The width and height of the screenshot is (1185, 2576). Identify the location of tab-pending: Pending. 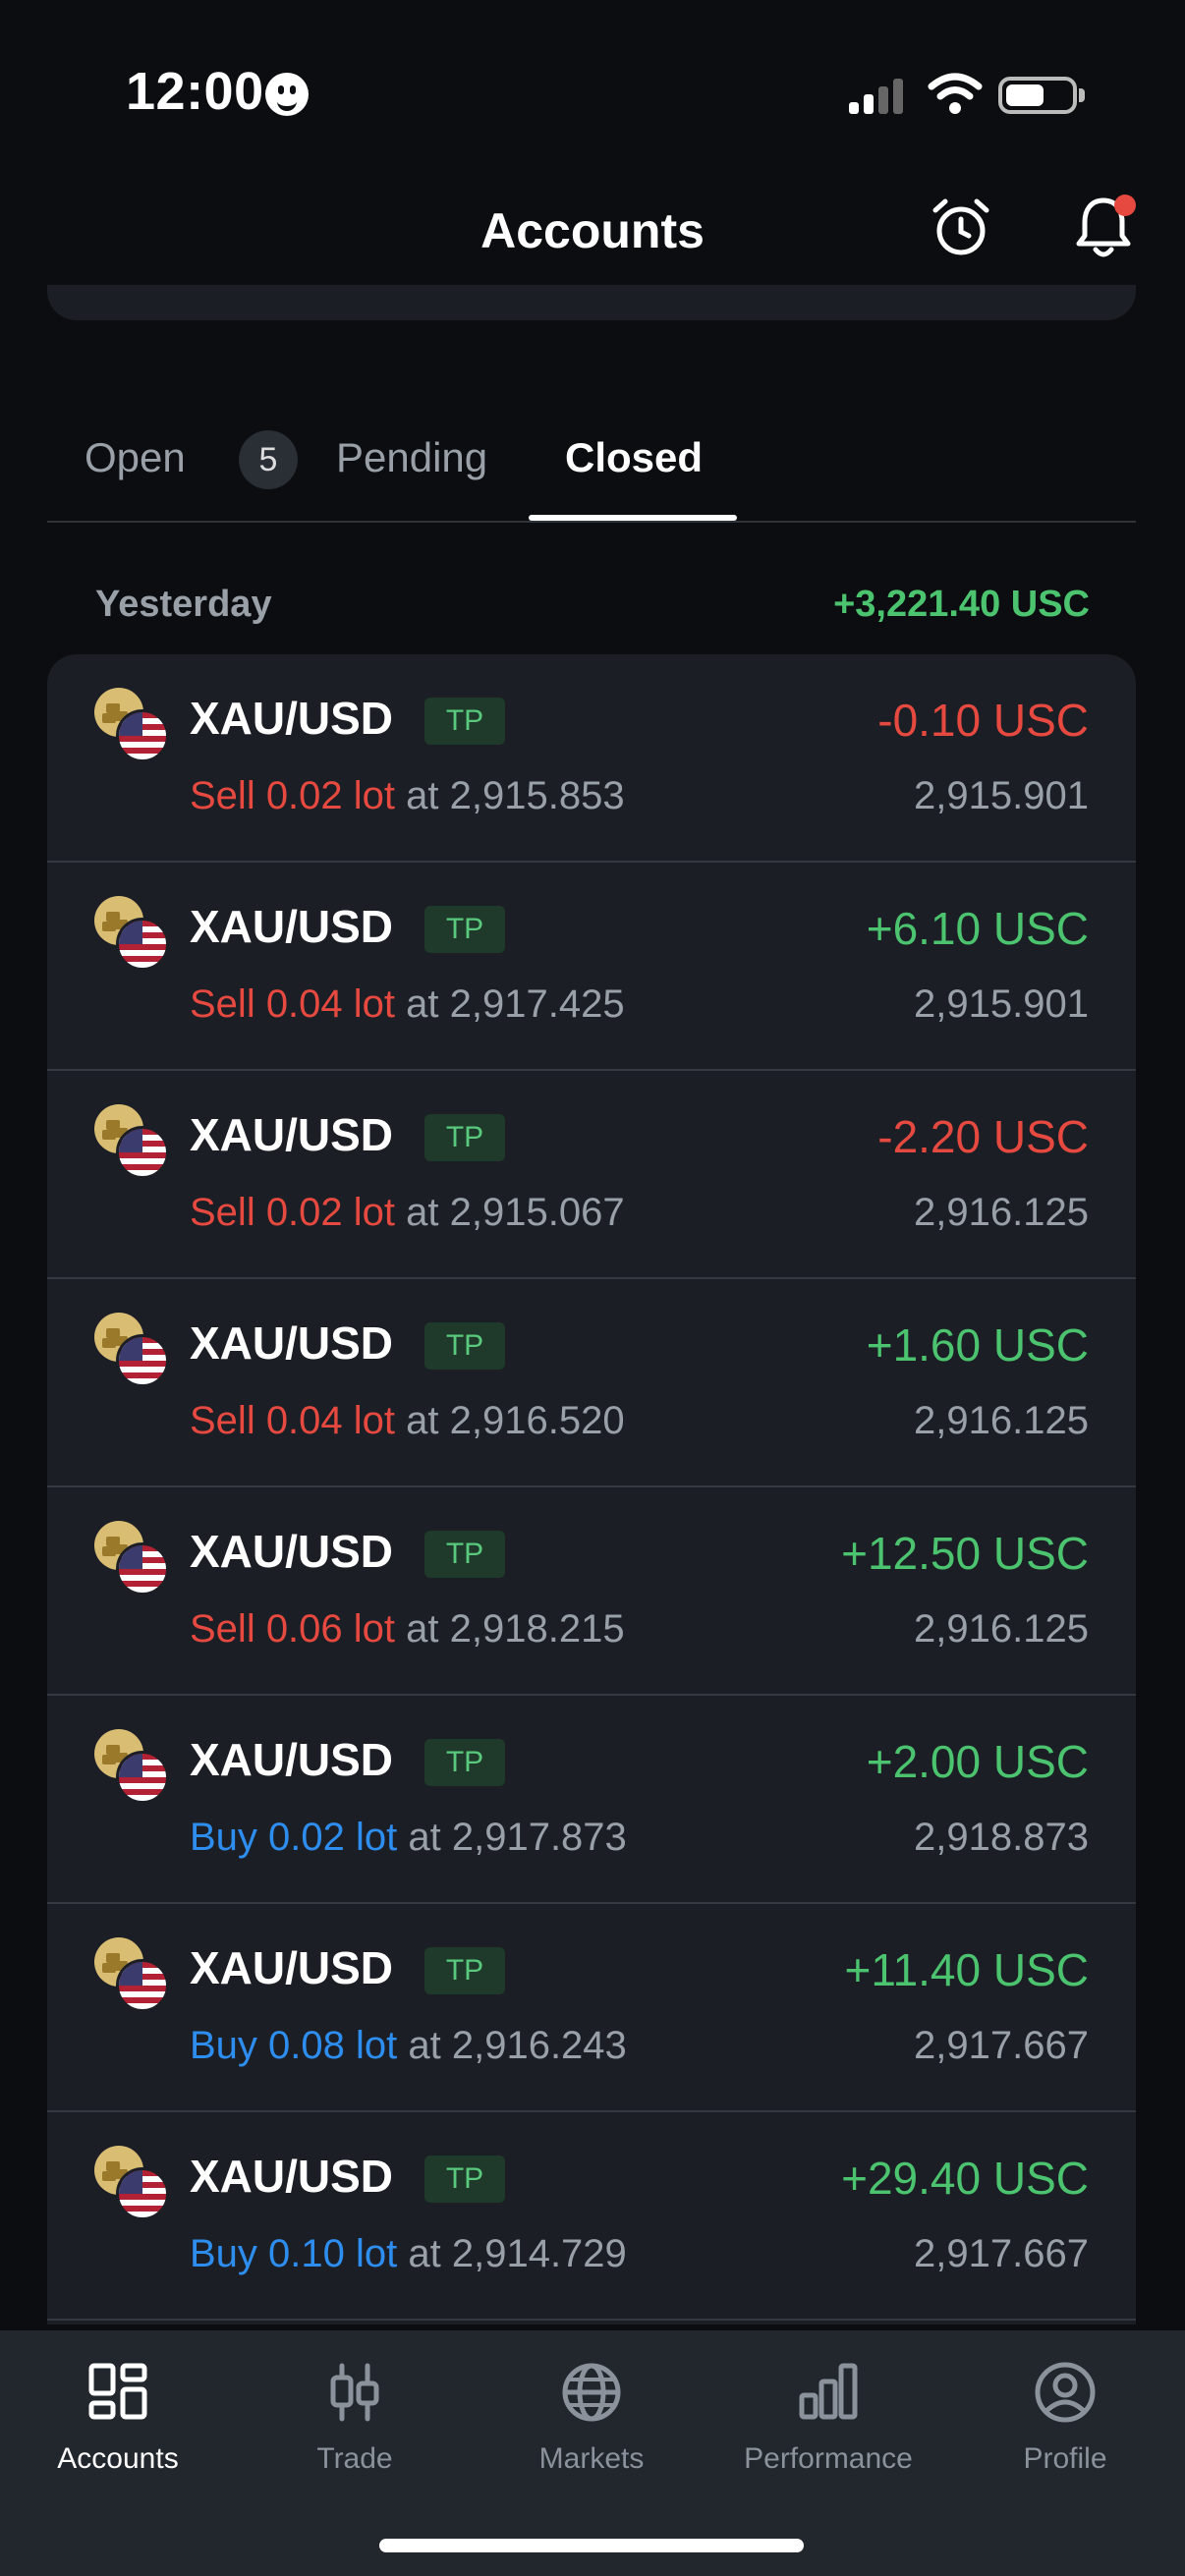
(412, 457).